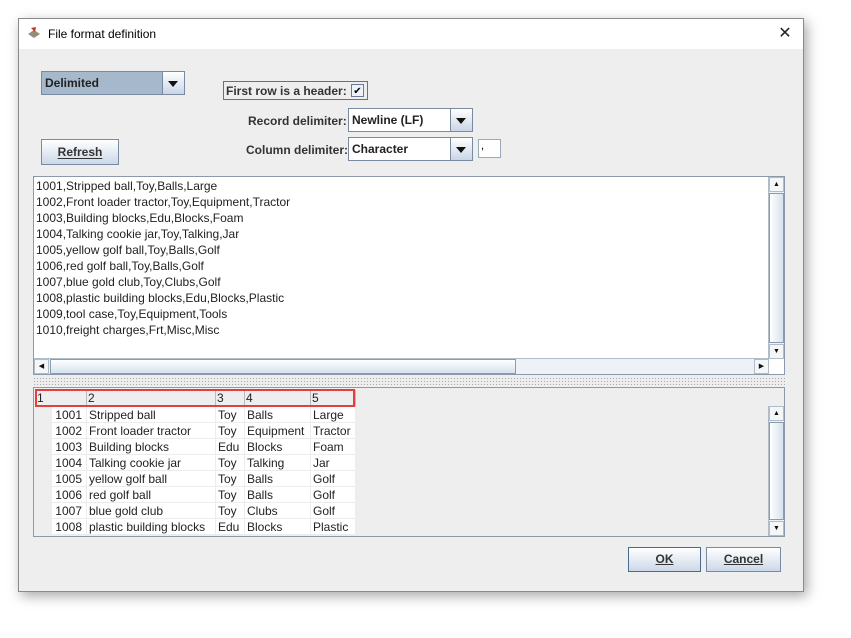 This screenshot has height=638, width=851. Describe the element at coordinates (102, 83) in the screenshot. I see `format-type-value: Delimited` at that location.